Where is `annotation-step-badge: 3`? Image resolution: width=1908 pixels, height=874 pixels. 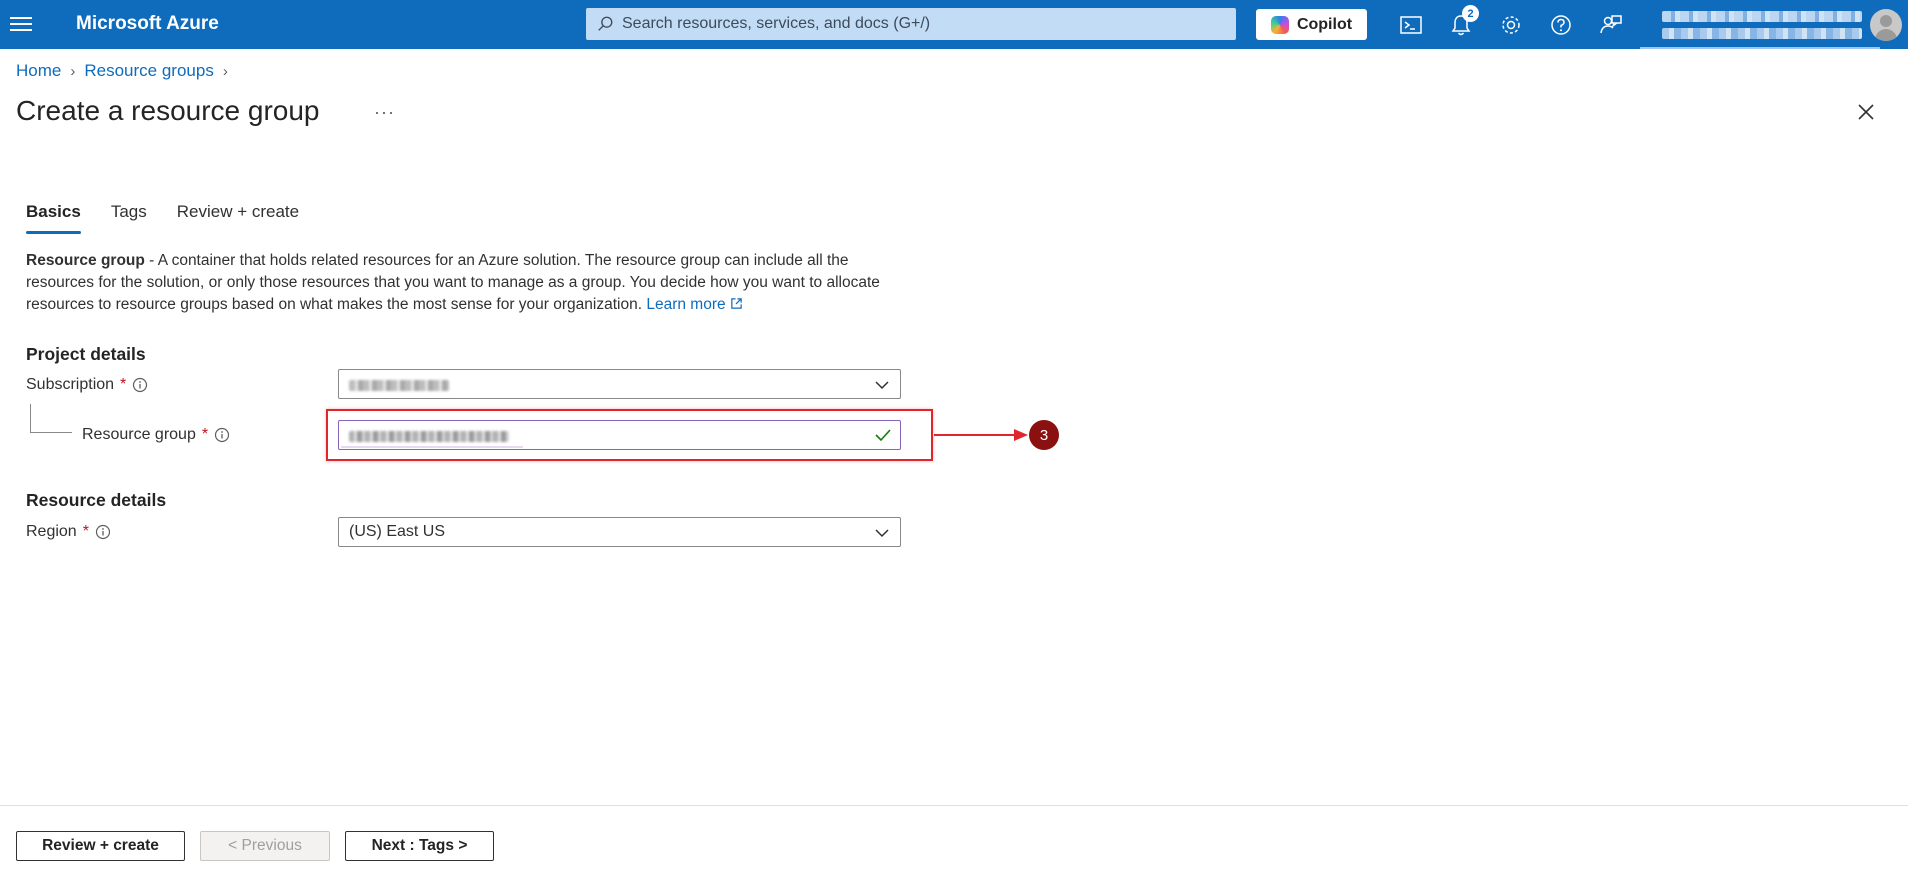 annotation-step-badge: 3 is located at coordinates (1044, 435).